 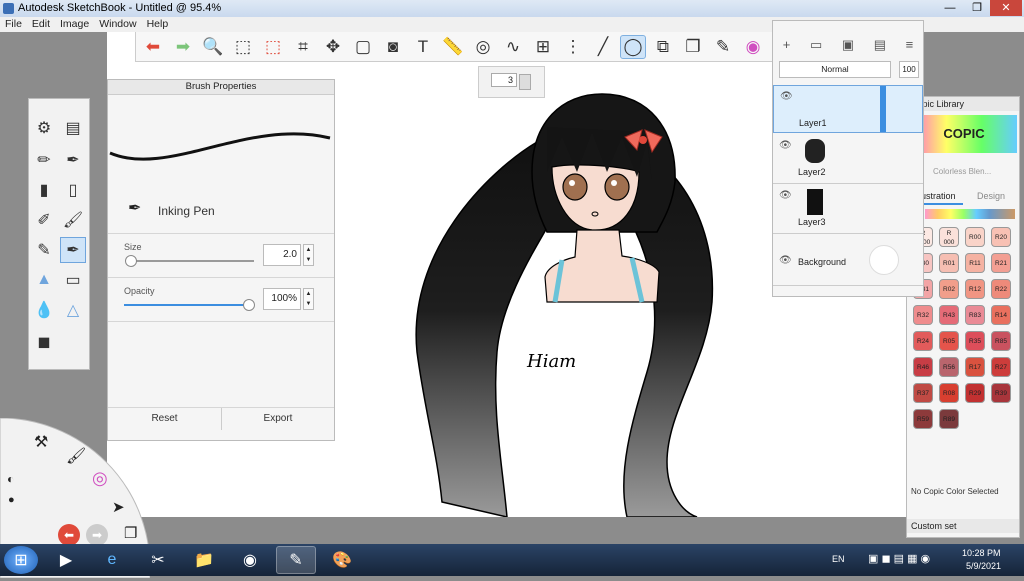 I want to click on file-explorer-icon: 📁, so click(x=204, y=560).